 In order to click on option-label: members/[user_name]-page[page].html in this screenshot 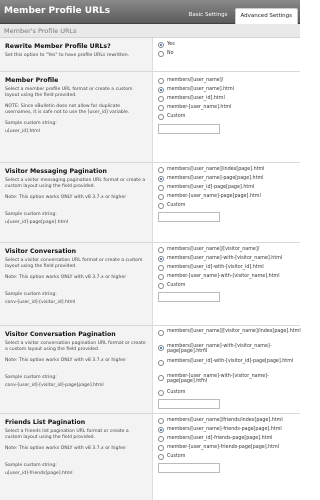, I will do `click(215, 179)`.